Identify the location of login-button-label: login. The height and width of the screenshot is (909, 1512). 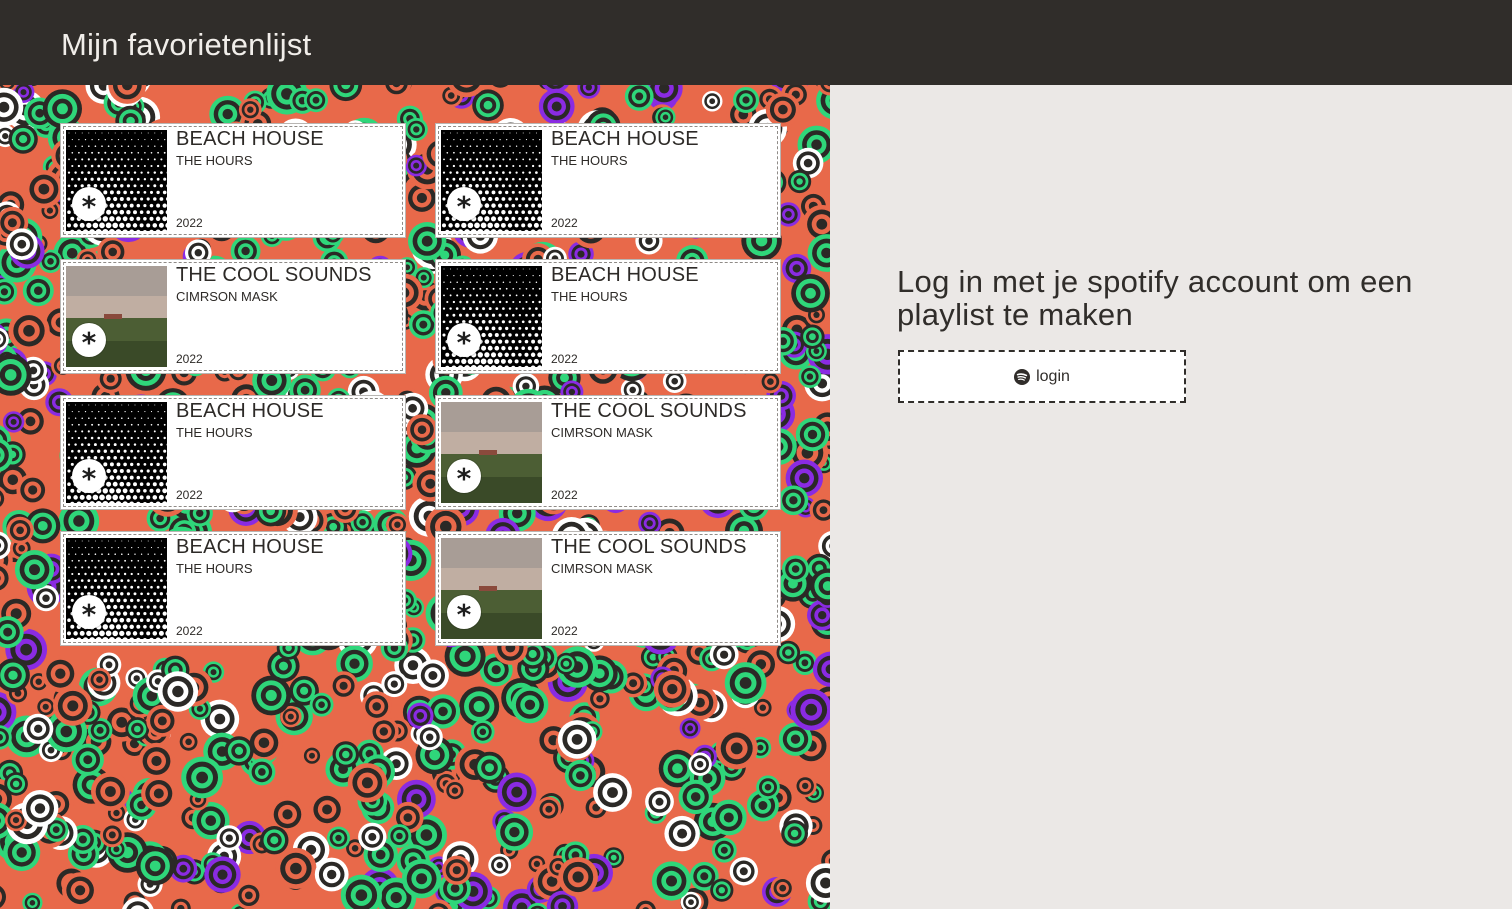
(1053, 376).